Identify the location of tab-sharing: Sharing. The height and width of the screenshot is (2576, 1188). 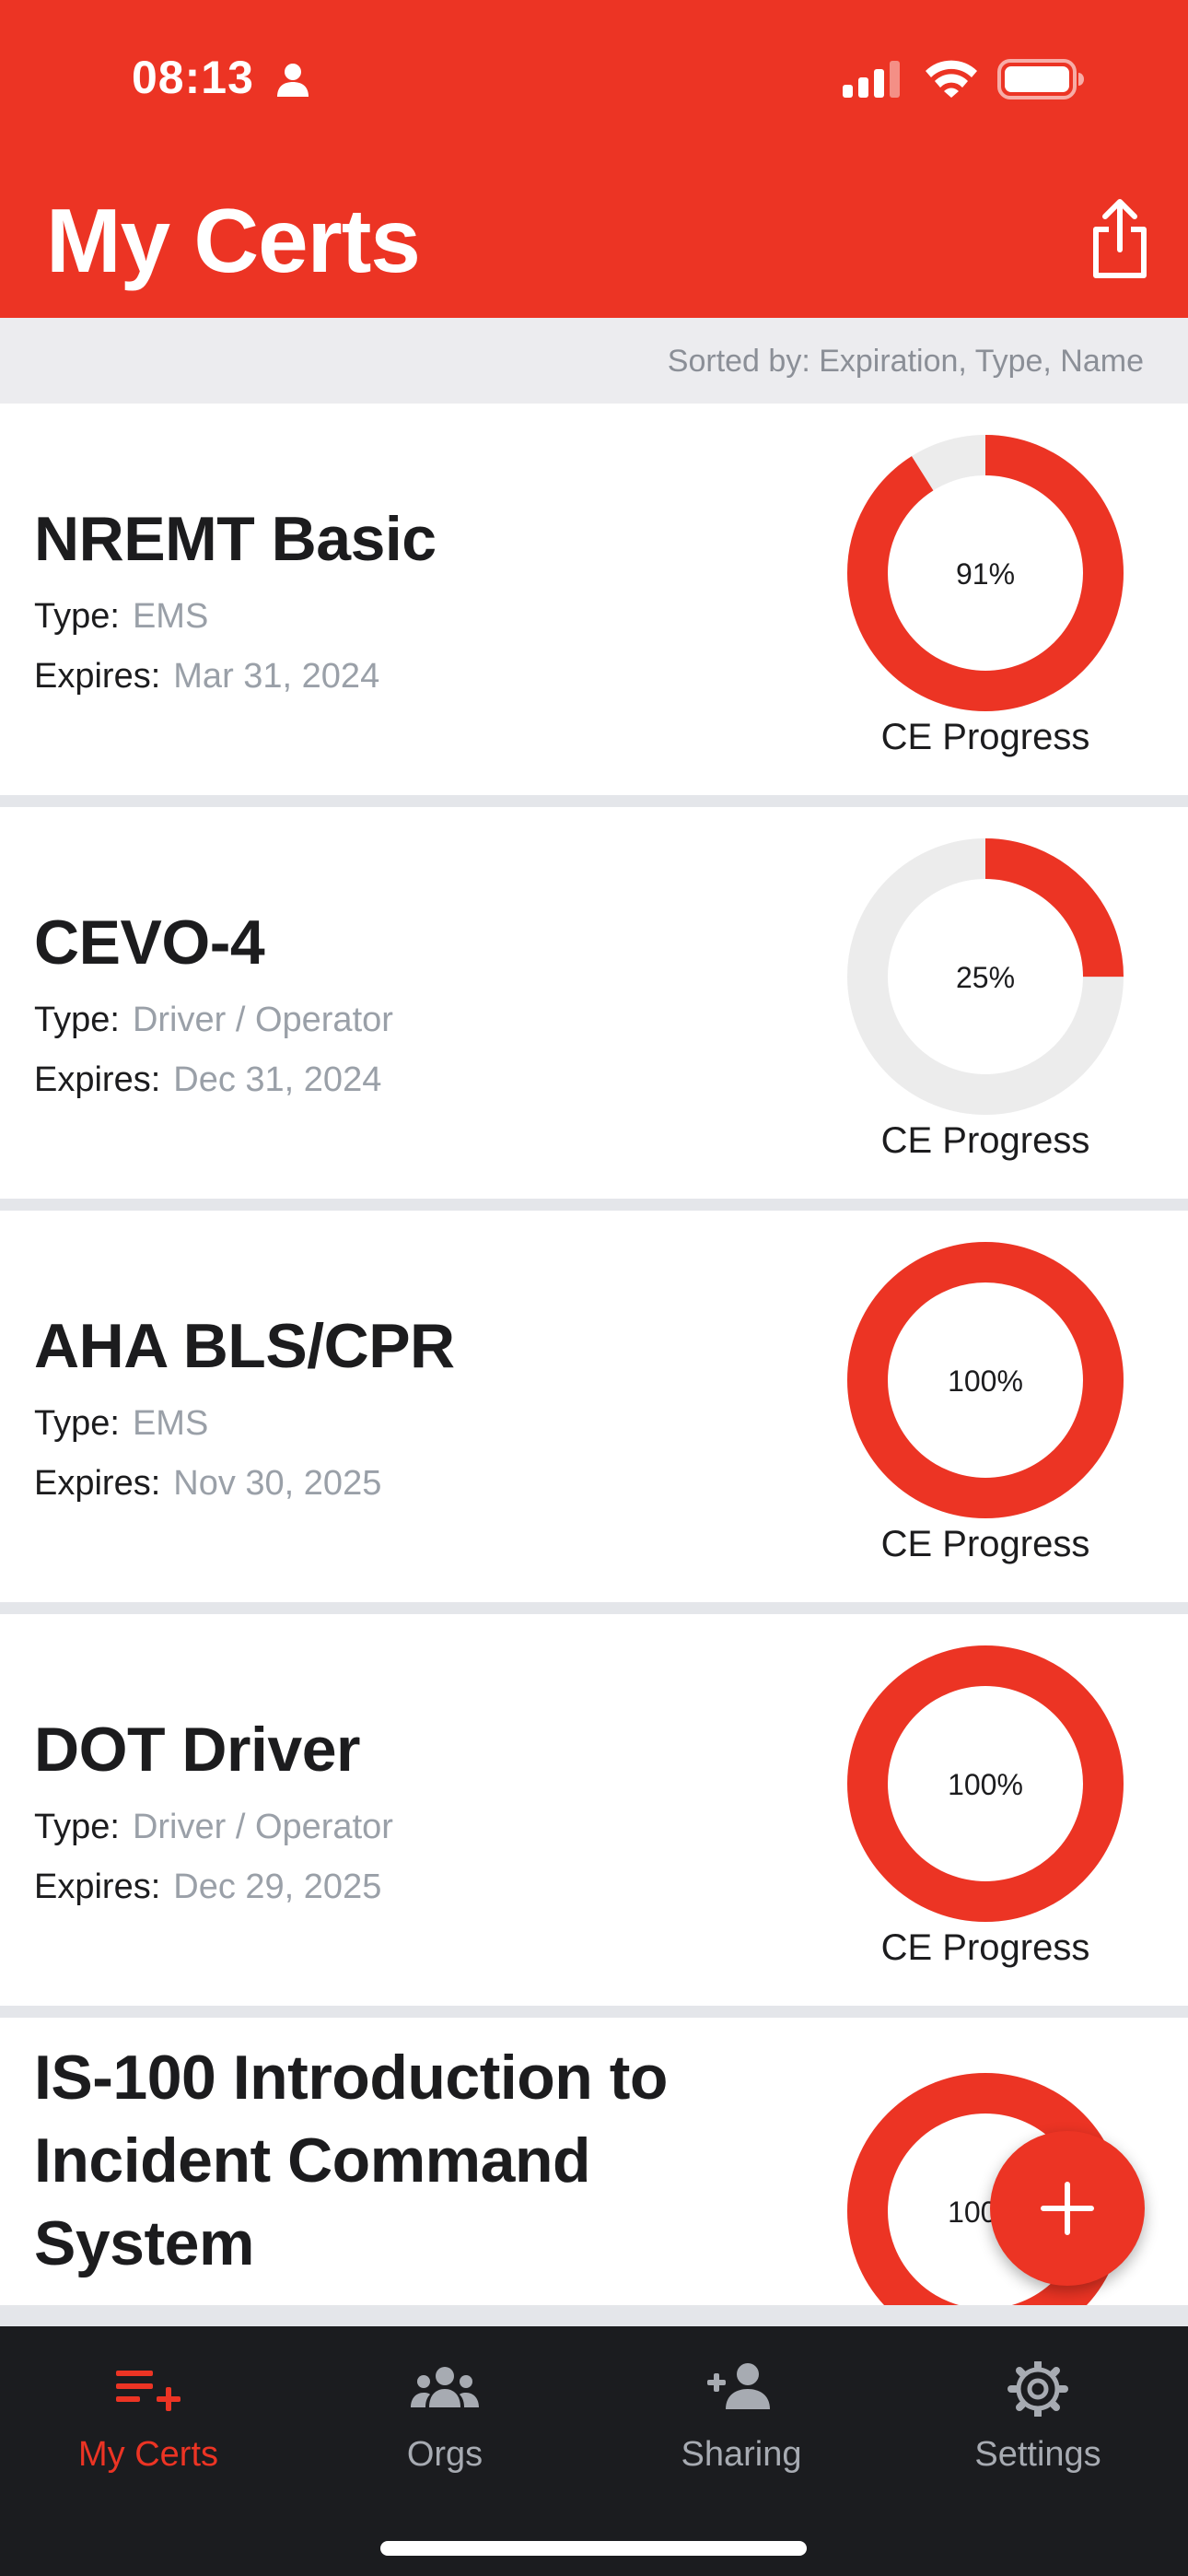
(741, 2418).